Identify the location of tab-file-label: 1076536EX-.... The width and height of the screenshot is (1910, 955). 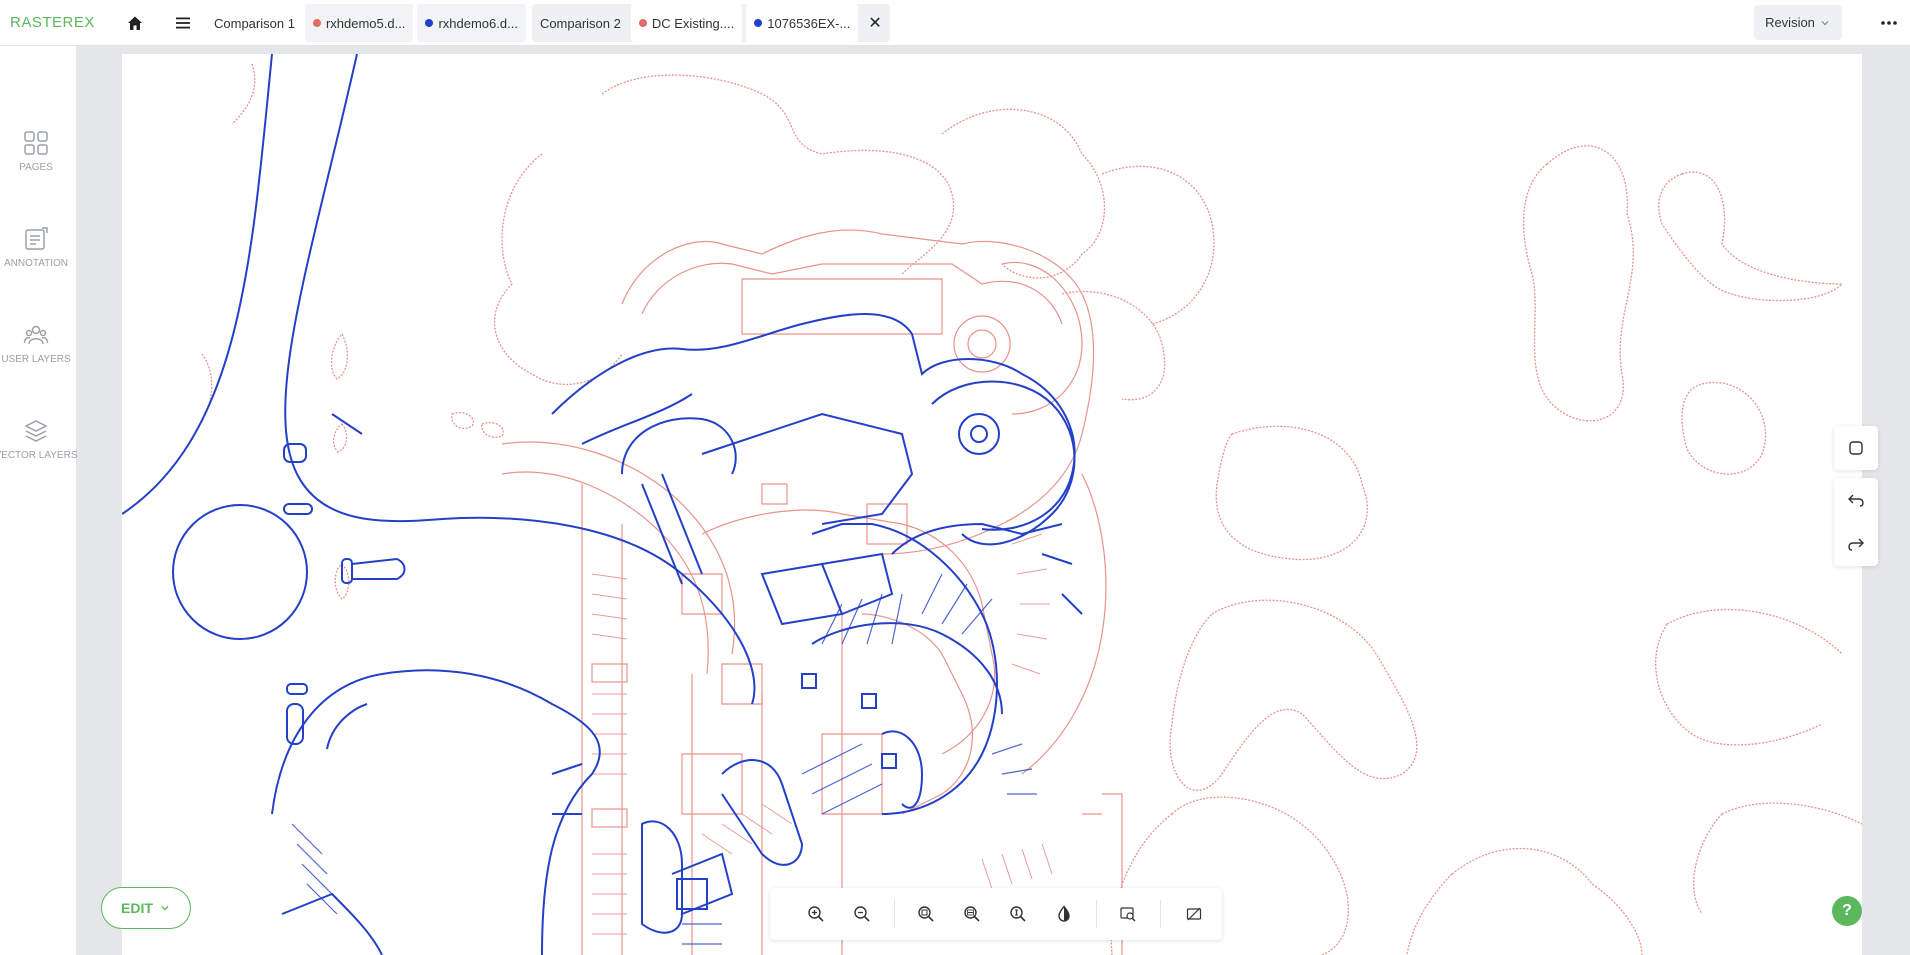
(809, 23).